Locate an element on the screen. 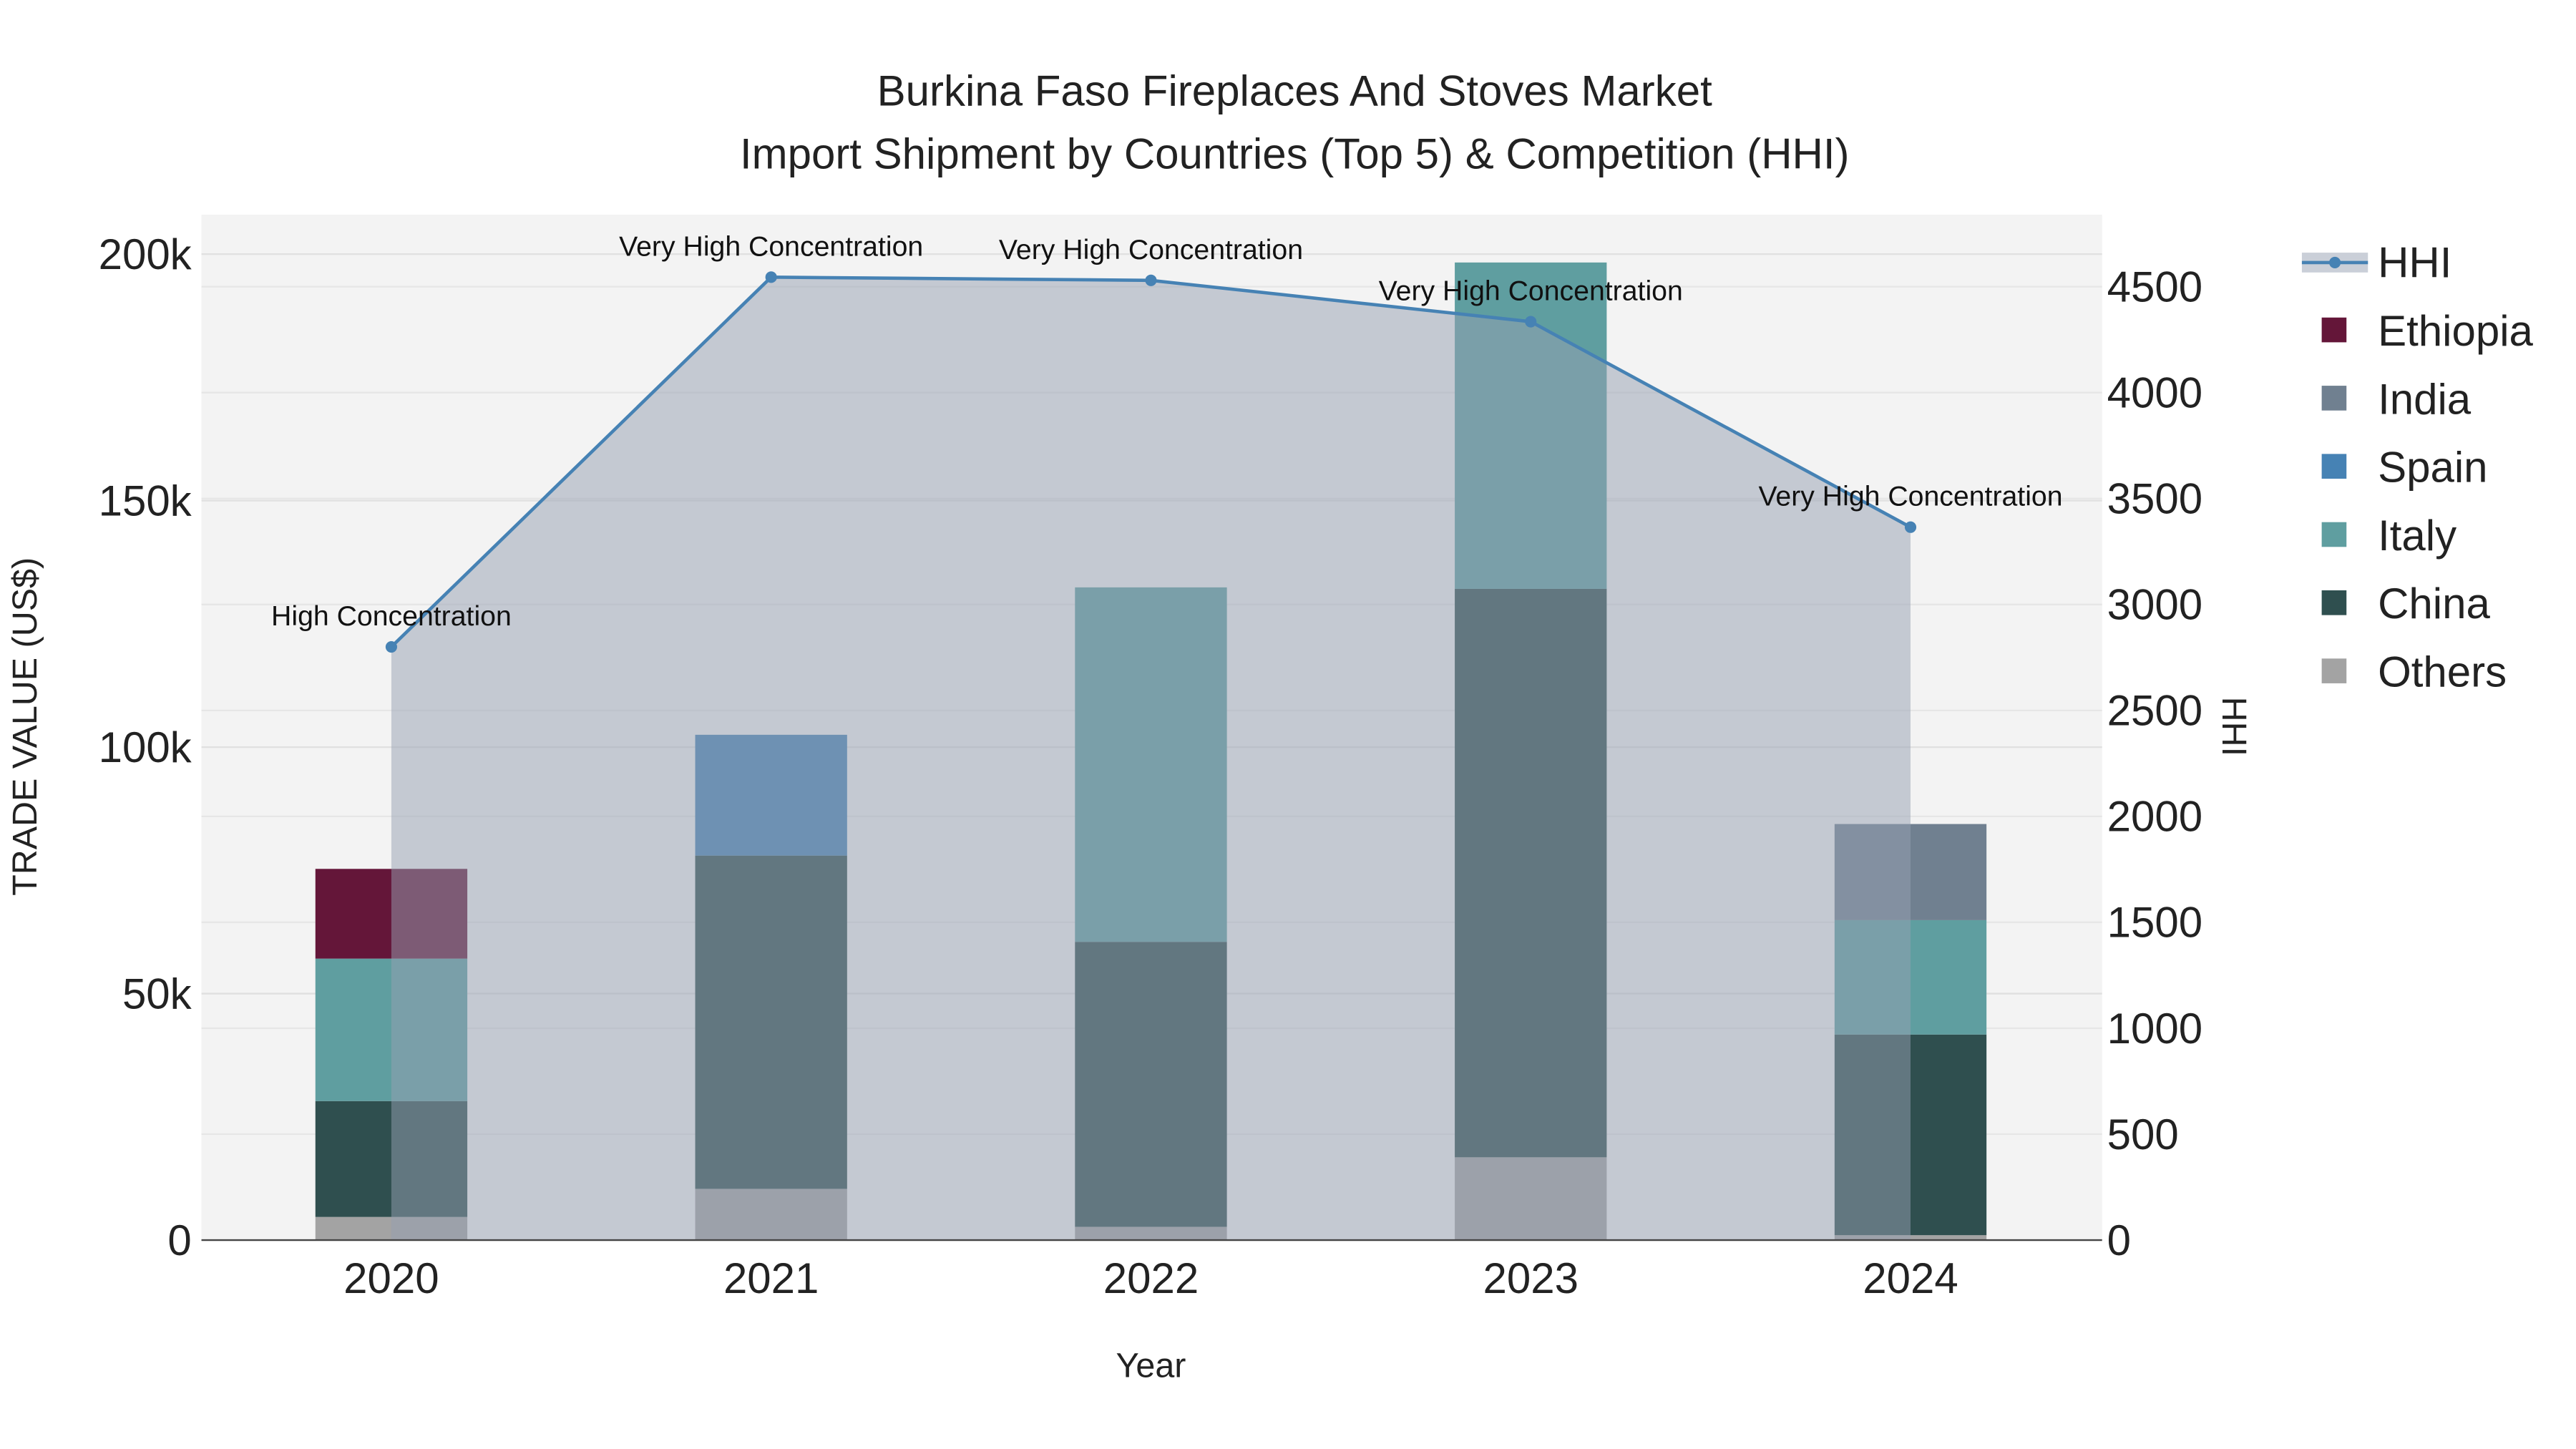 This screenshot has height=1449, width=2576. hhi-annotation: High Concentration is located at coordinates (391, 616).